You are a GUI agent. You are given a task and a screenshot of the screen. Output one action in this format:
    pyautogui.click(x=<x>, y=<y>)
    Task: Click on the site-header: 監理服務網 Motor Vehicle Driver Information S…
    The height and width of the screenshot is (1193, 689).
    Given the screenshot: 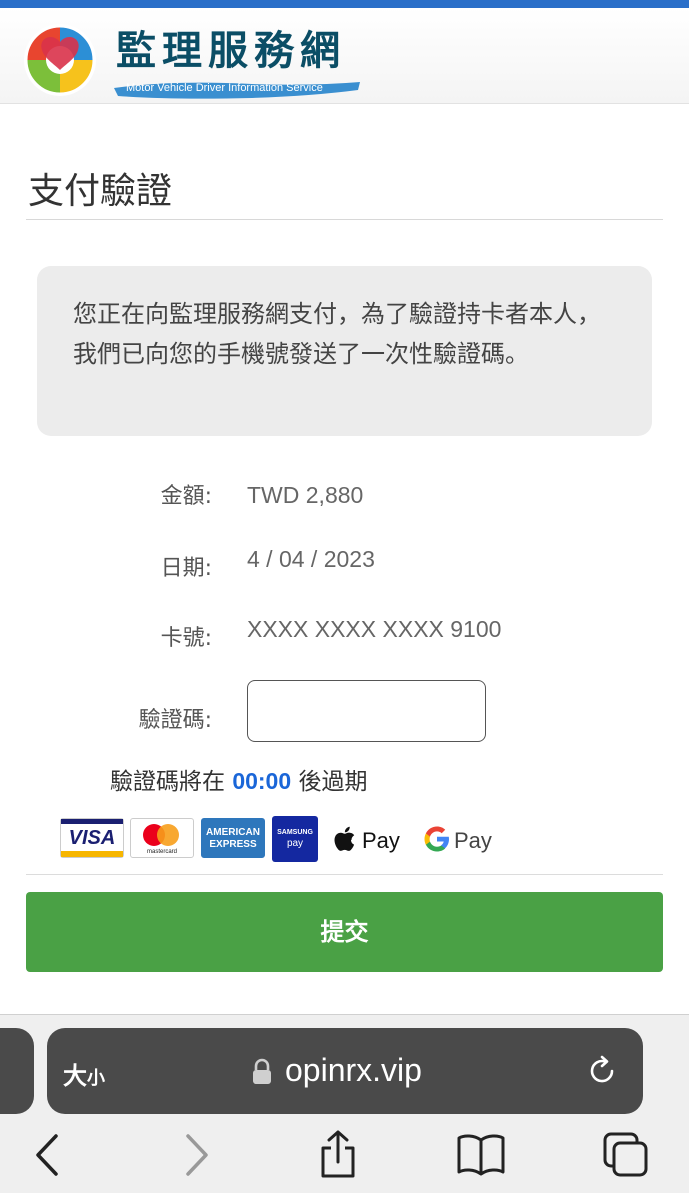 What is the action you would take?
    pyautogui.click(x=344, y=52)
    